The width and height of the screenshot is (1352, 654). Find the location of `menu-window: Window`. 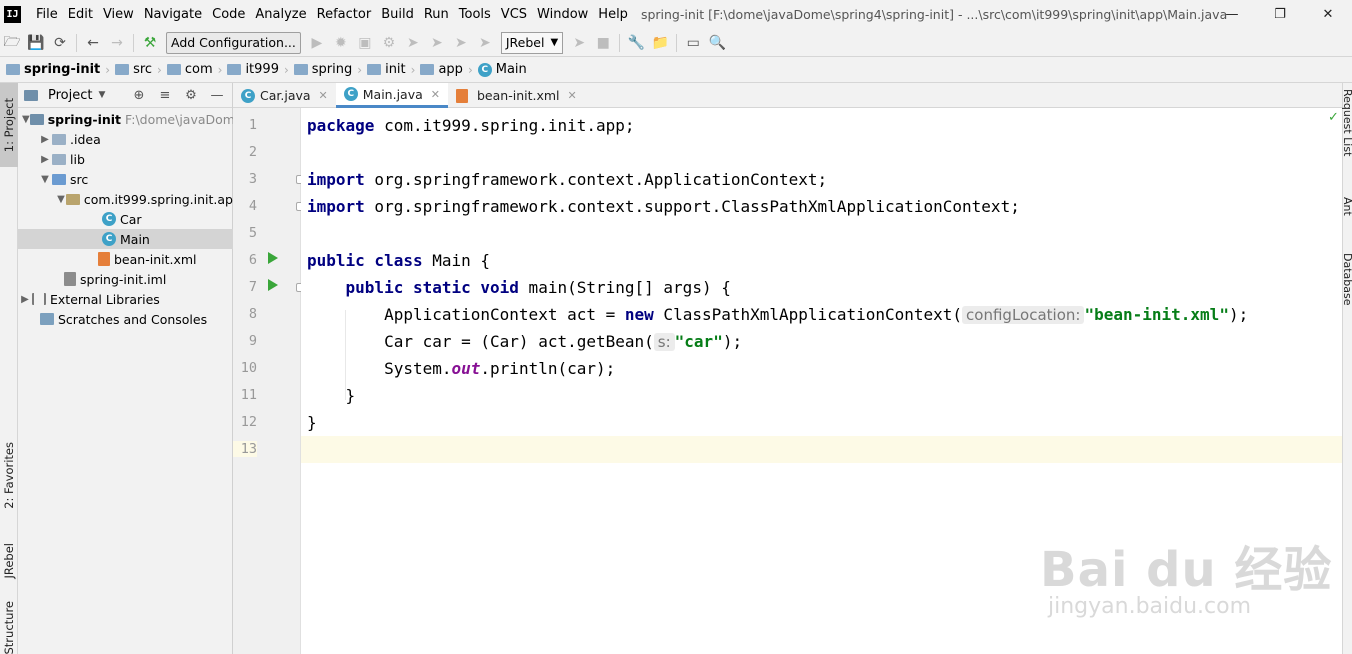

menu-window: Window is located at coordinates (562, 14).